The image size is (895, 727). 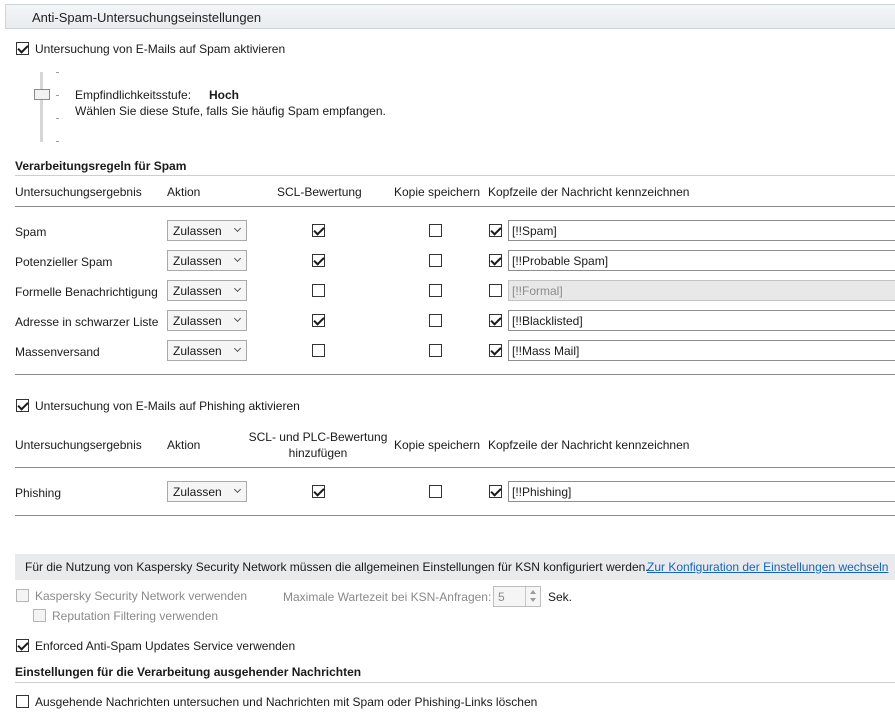 I want to click on copy-checkbox-phishing, so click(x=435, y=491).